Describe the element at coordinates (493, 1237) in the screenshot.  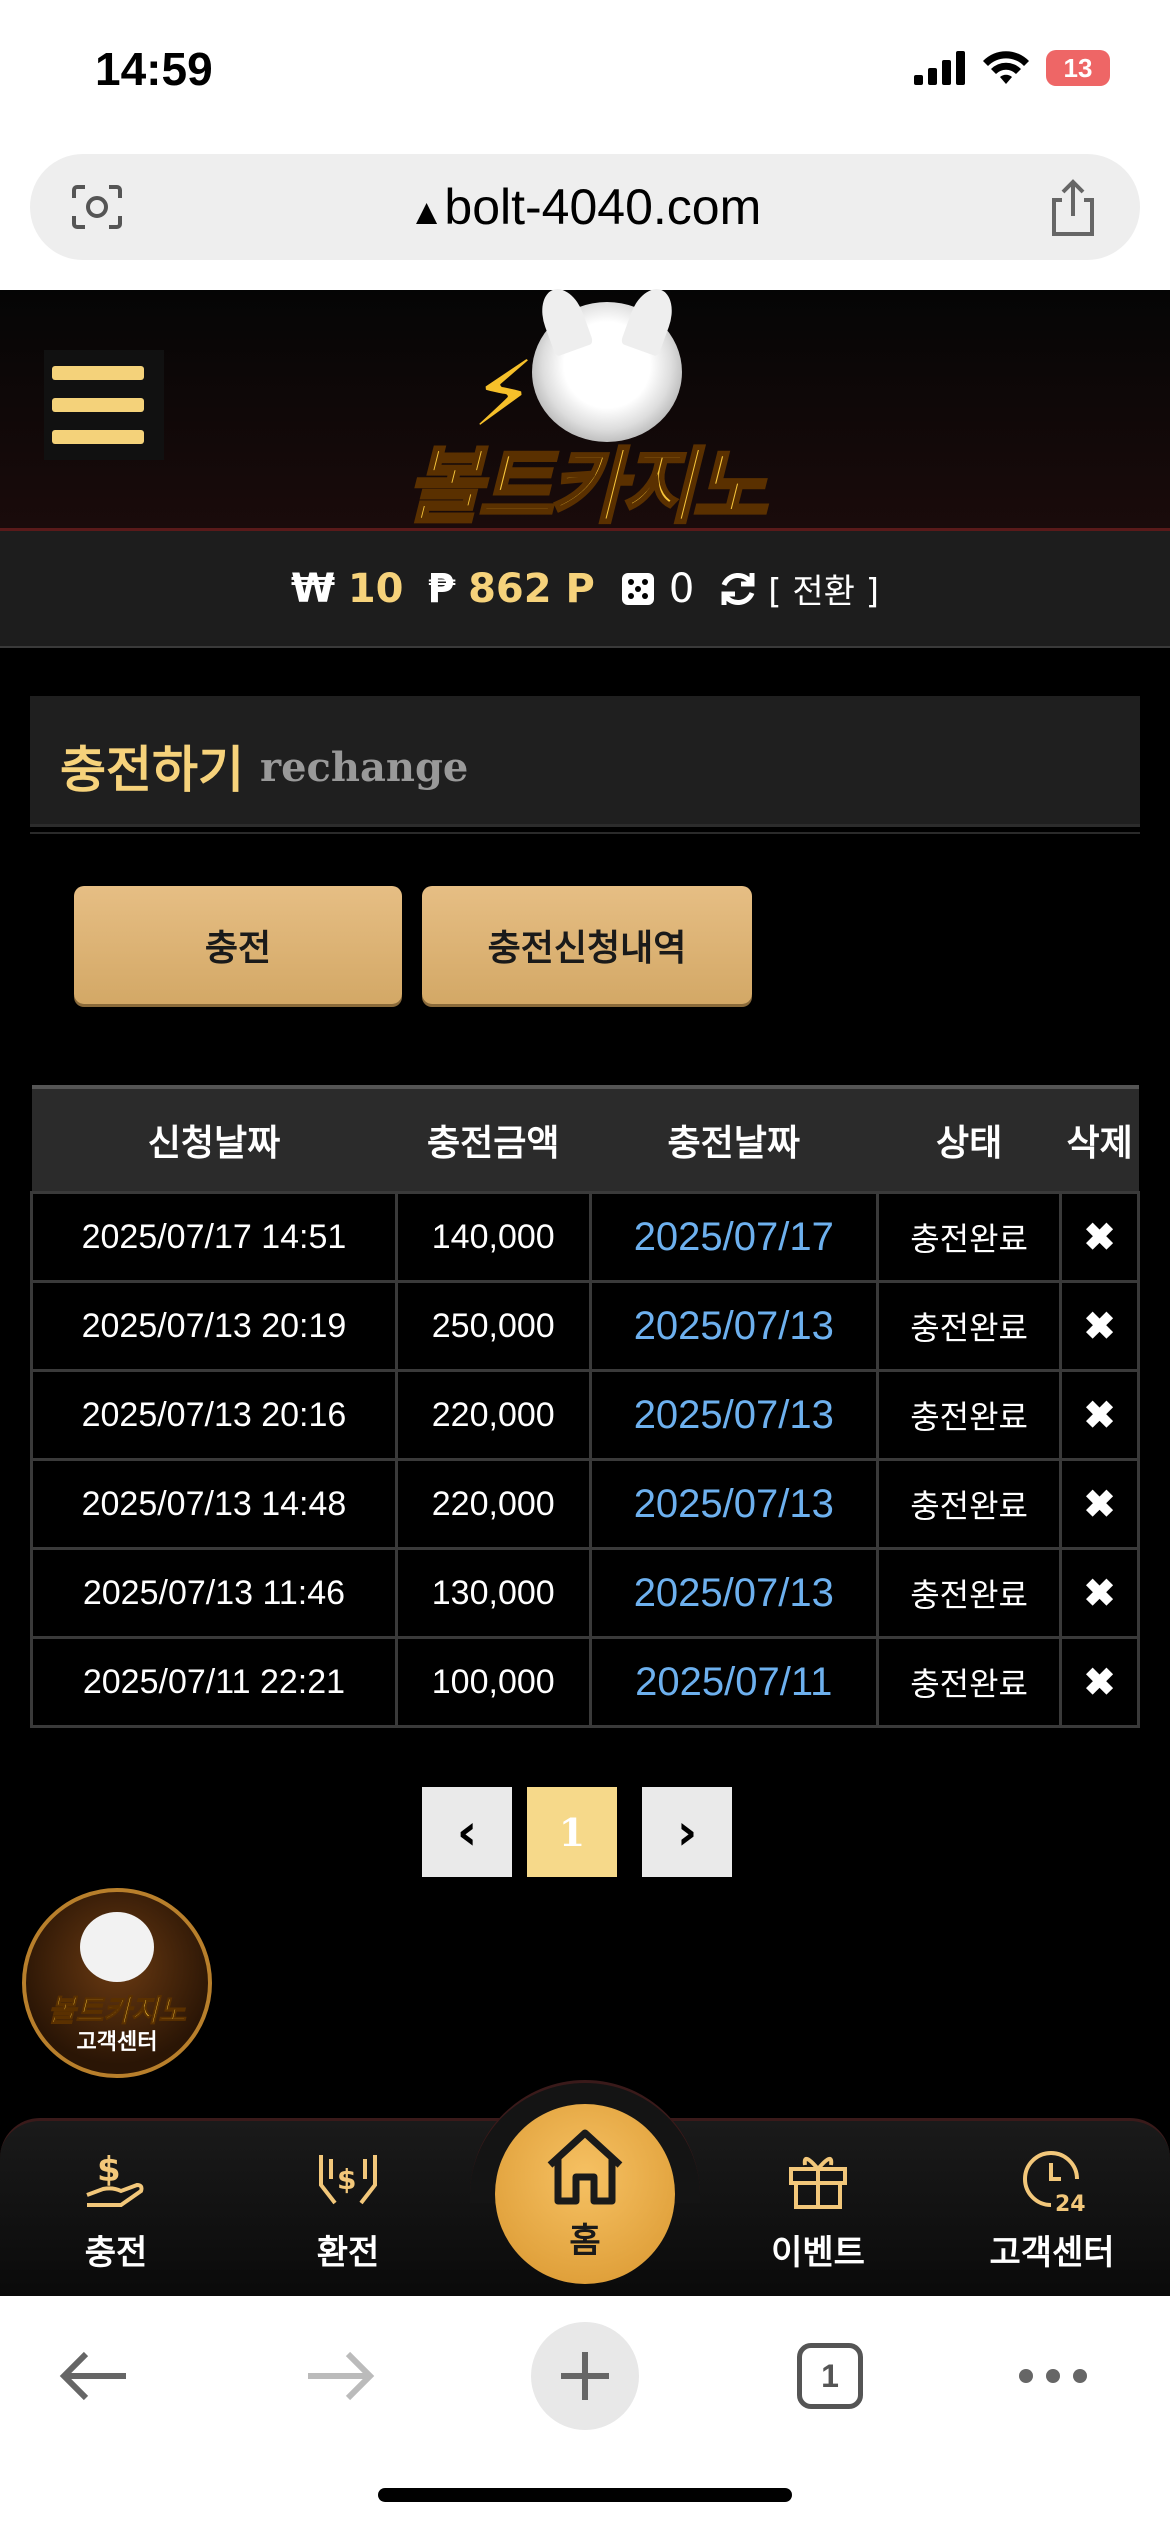
I see `charge-amount: 140,000` at that location.